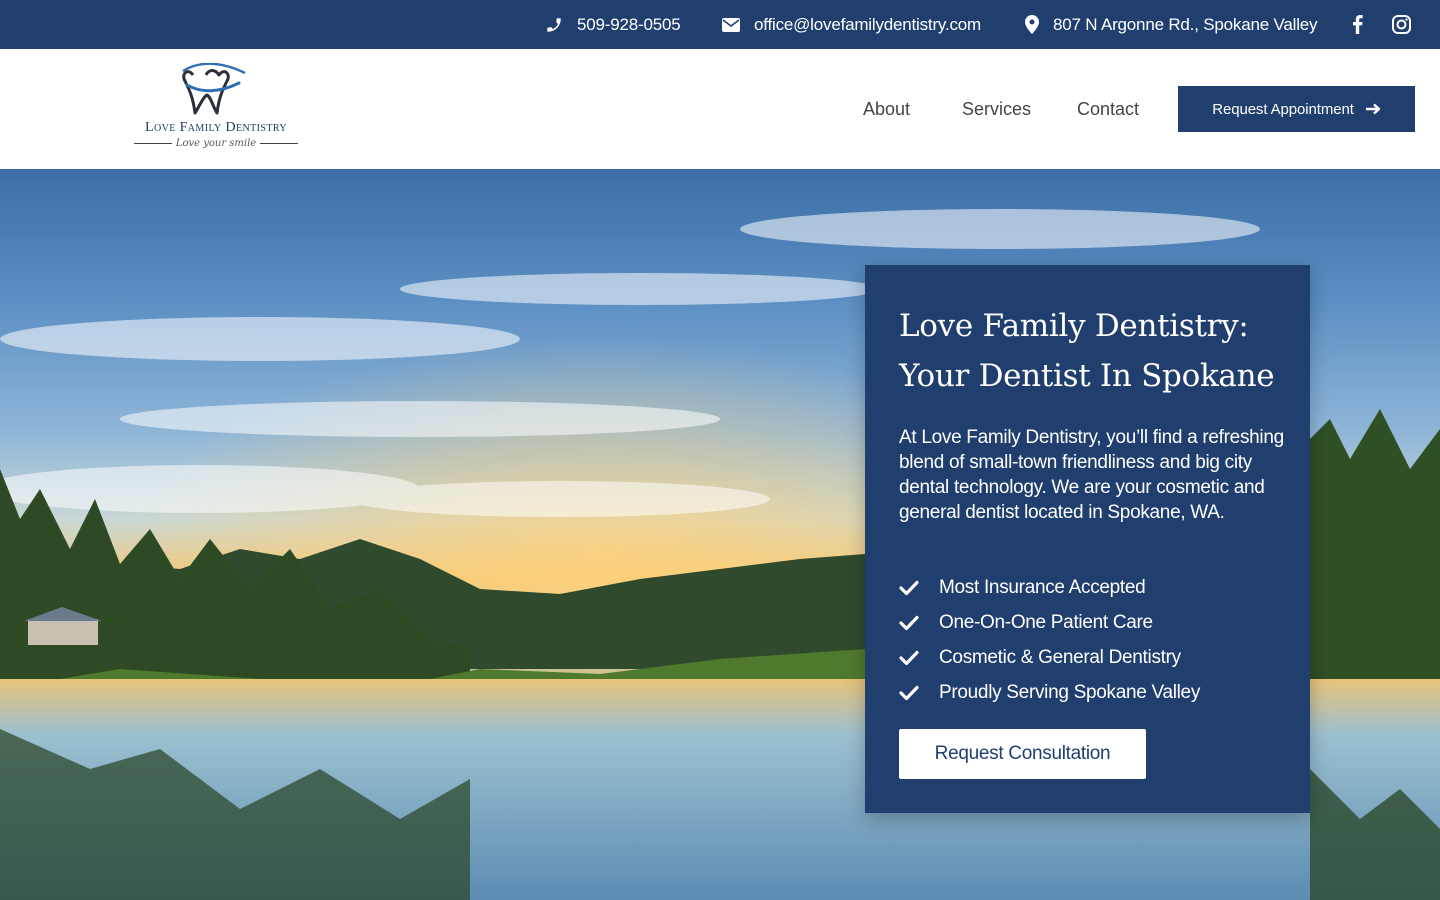  What do you see at coordinates (1185, 24) in the screenshot?
I see `address-text: 807 N Argonne Rd., Spokane Valley` at bounding box center [1185, 24].